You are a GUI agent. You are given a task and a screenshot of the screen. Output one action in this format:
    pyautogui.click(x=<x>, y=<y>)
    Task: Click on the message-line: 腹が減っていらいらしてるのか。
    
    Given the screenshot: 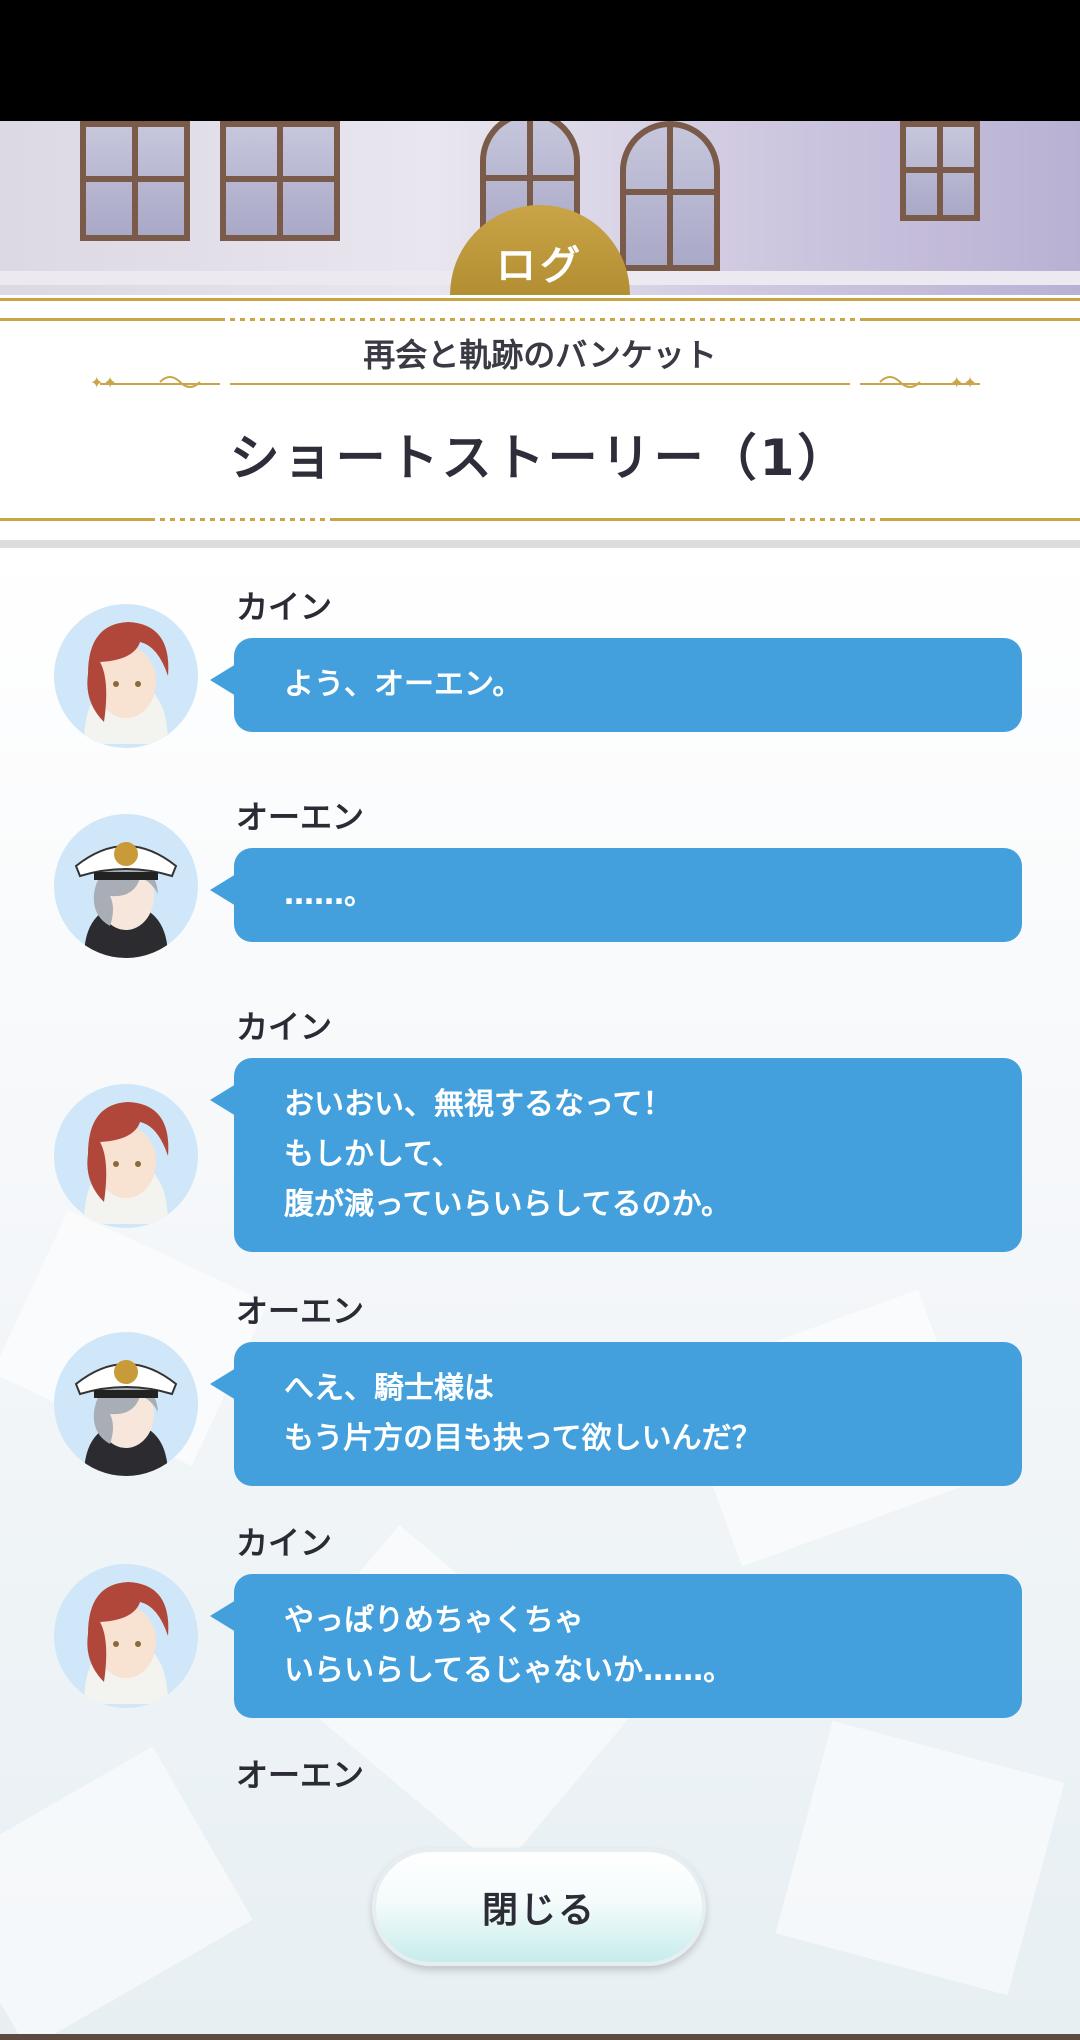 What is the action you would take?
    pyautogui.click(x=507, y=1204)
    